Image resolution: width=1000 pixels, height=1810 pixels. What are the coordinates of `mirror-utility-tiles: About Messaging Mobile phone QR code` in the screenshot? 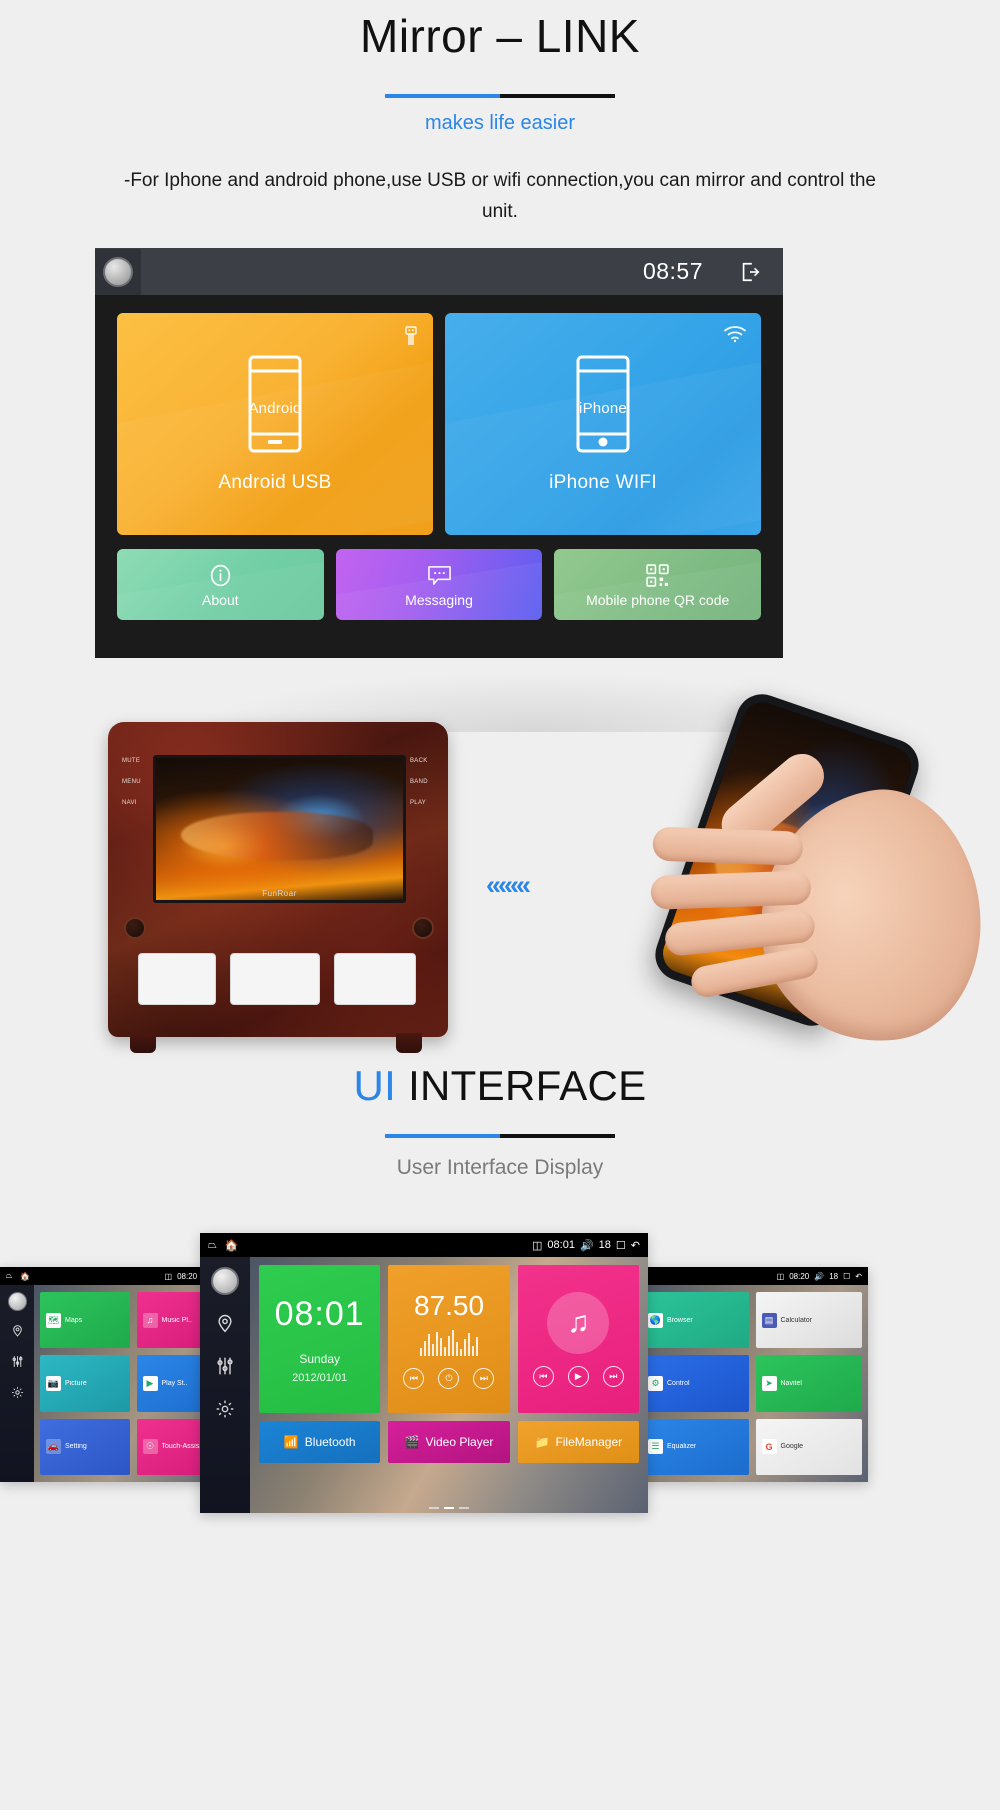 It's located at (439, 577).